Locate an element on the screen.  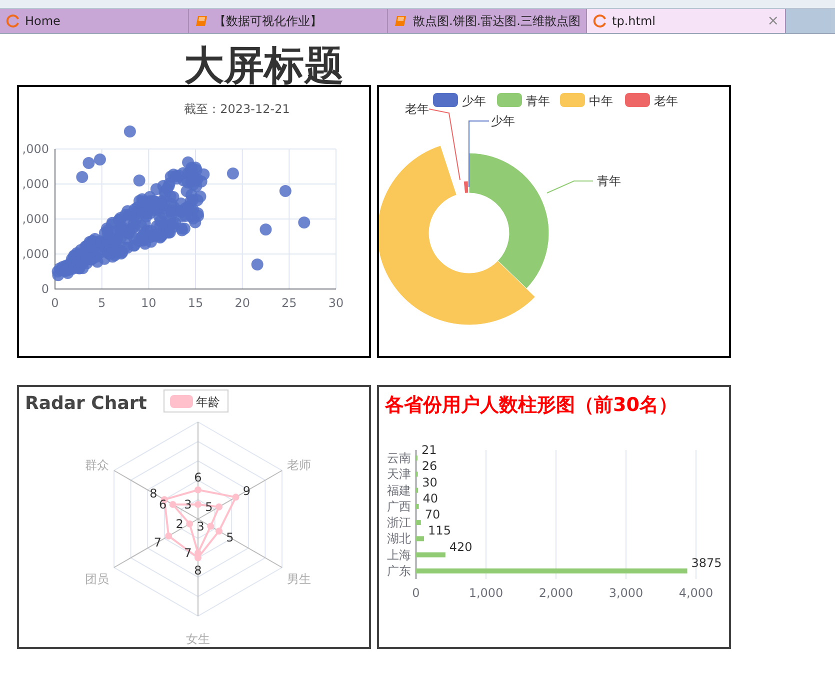
browser-tab: 【数据可视化作业】 is located at coordinates (288, 21).